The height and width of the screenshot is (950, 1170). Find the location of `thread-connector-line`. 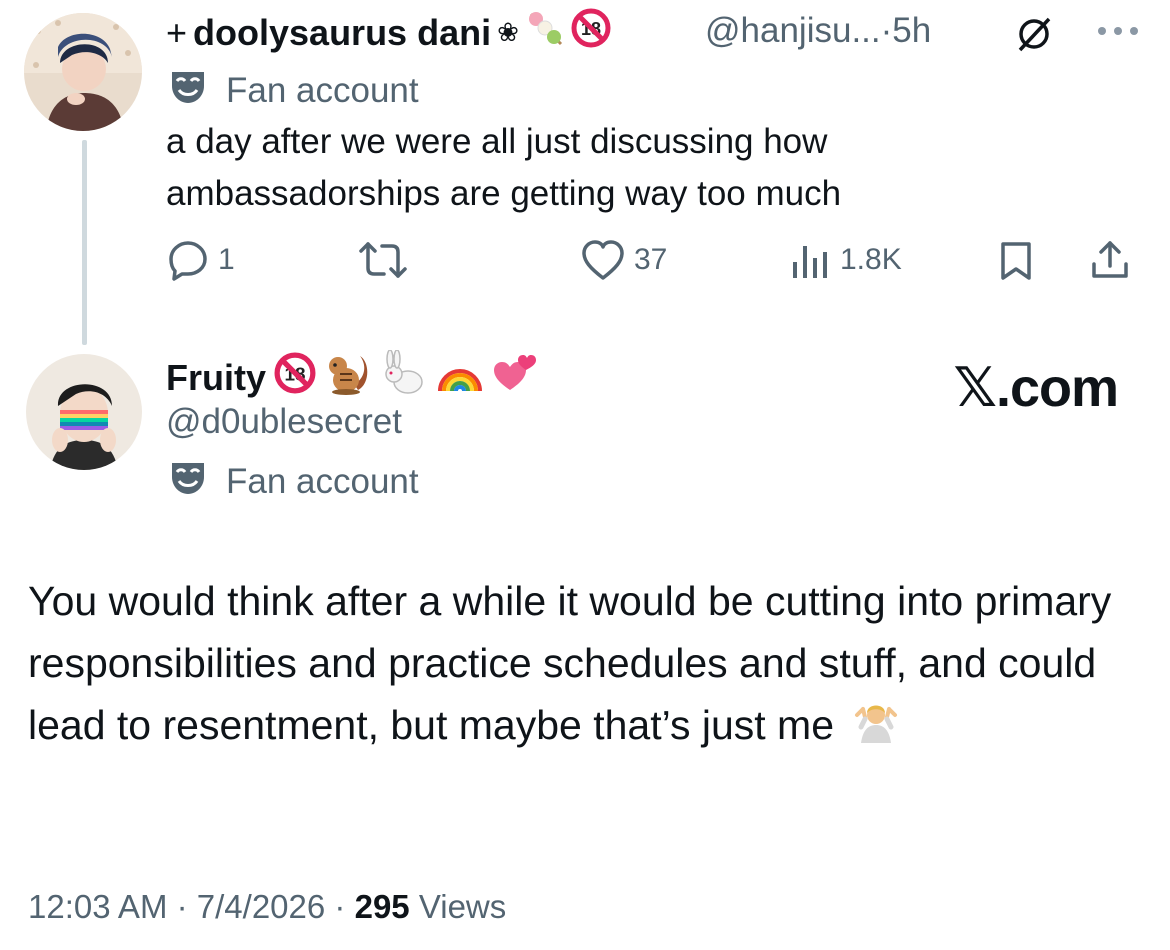

thread-connector-line is located at coordinates (84, 242).